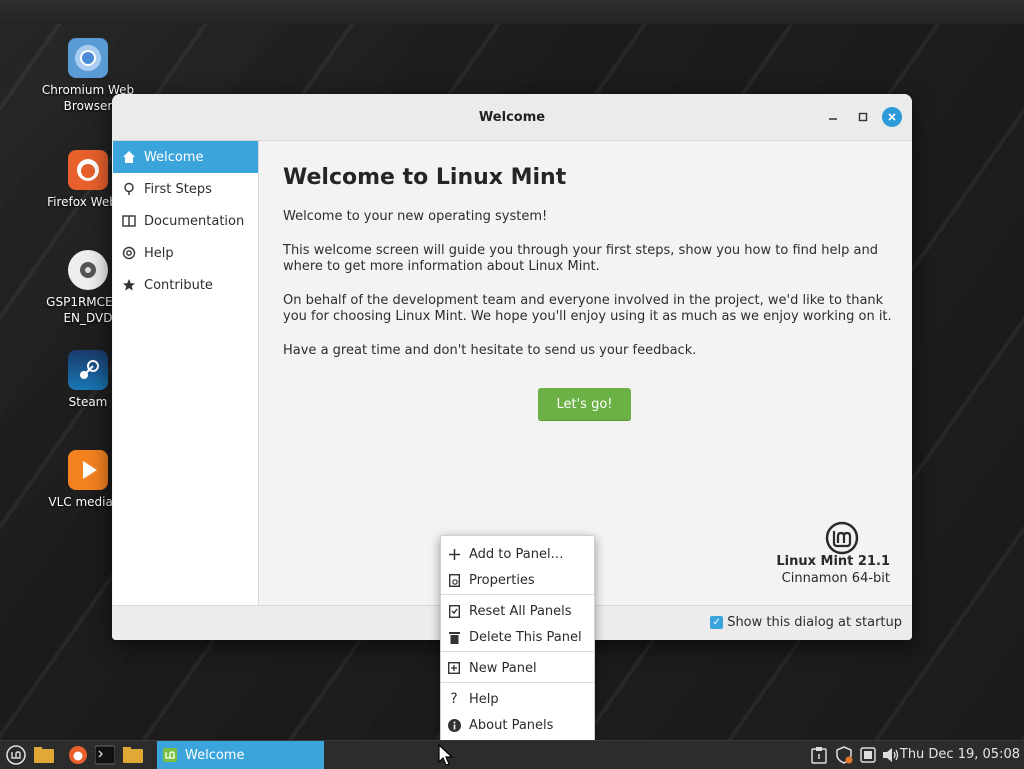  I want to click on checkmark-icon: ✓, so click(717, 622).